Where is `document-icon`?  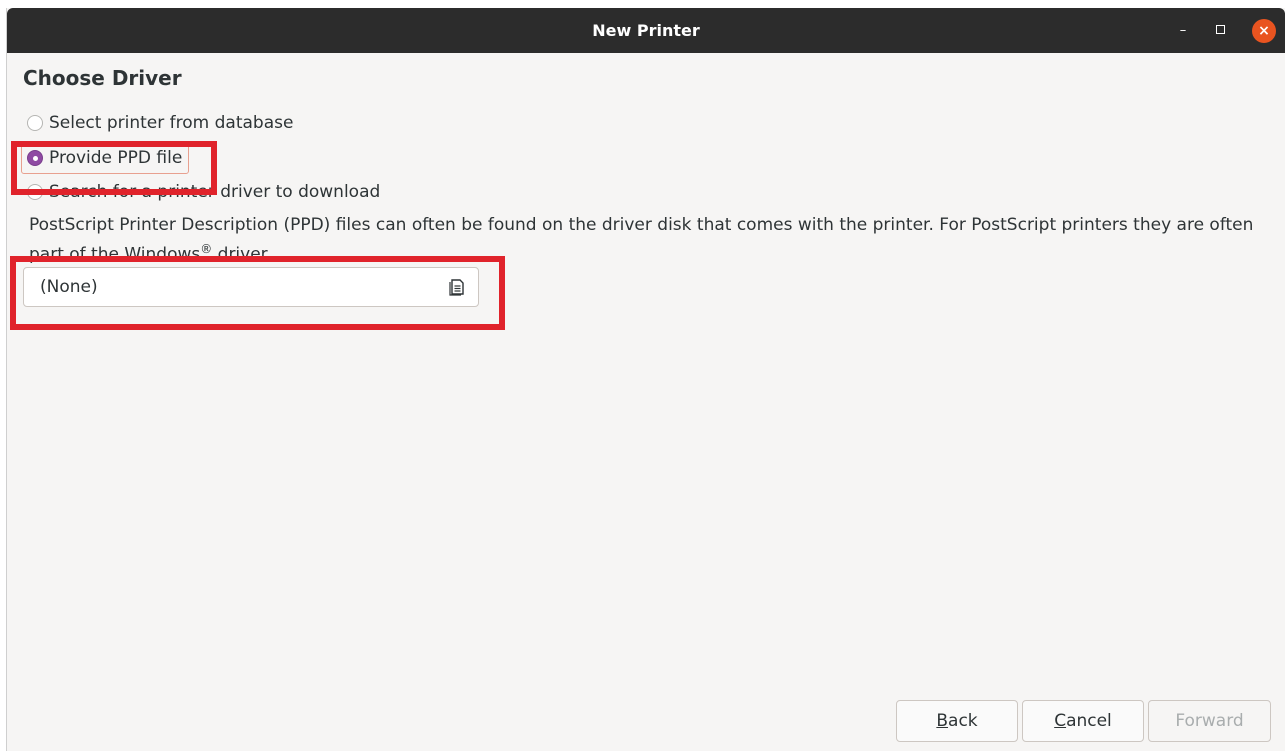
document-icon is located at coordinates (456, 287).